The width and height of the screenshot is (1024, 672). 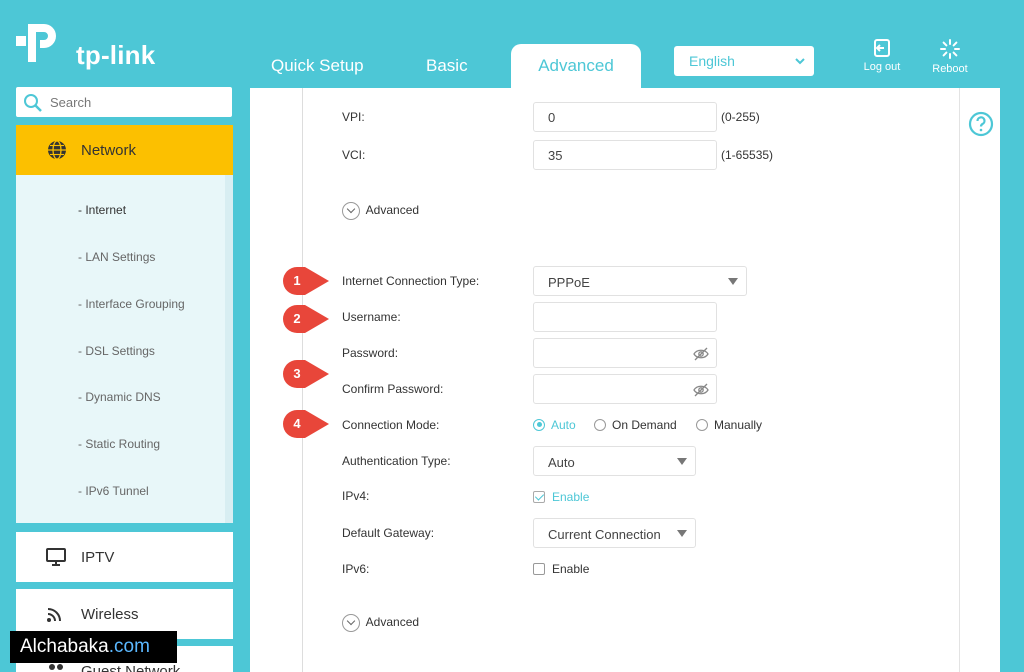 I want to click on vpi-input: 0, so click(x=625, y=117).